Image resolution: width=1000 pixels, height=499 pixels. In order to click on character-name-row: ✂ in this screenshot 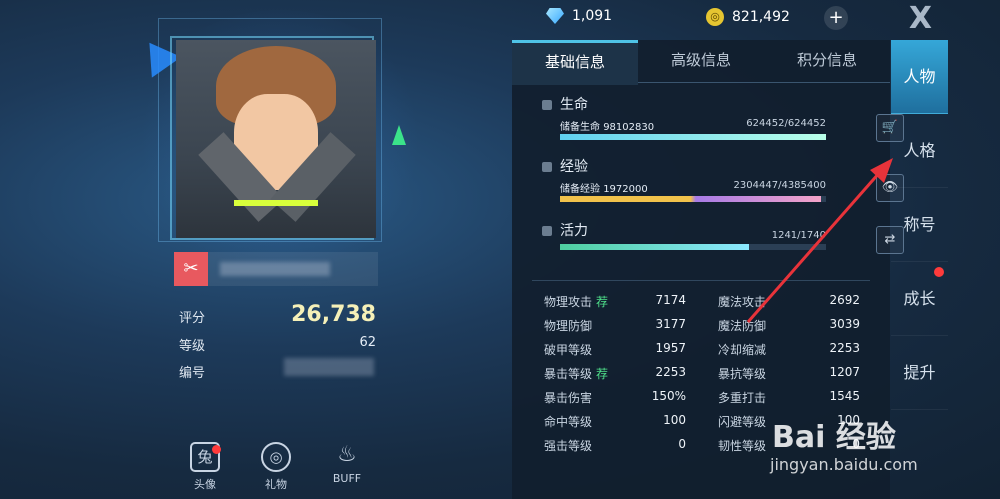, I will do `click(276, 269)`.